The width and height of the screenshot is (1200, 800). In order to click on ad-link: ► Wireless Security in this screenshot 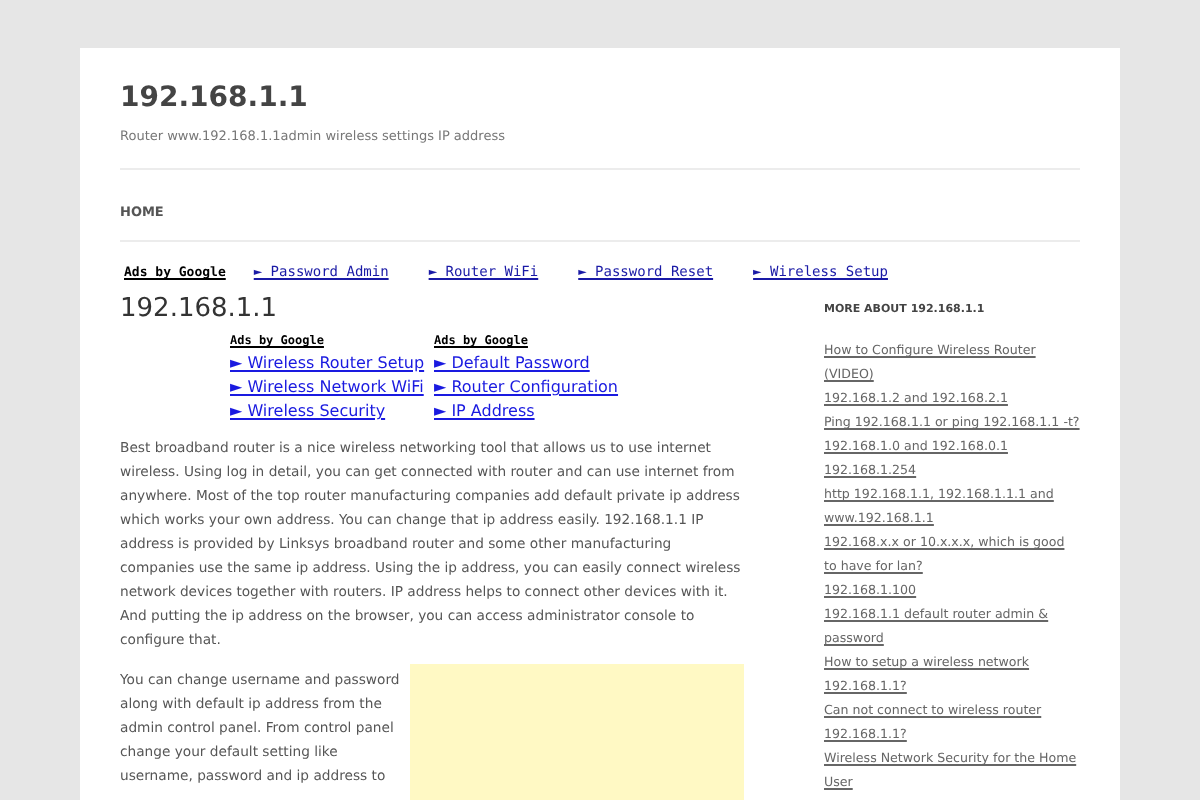, I will do `click(328, 412)`.